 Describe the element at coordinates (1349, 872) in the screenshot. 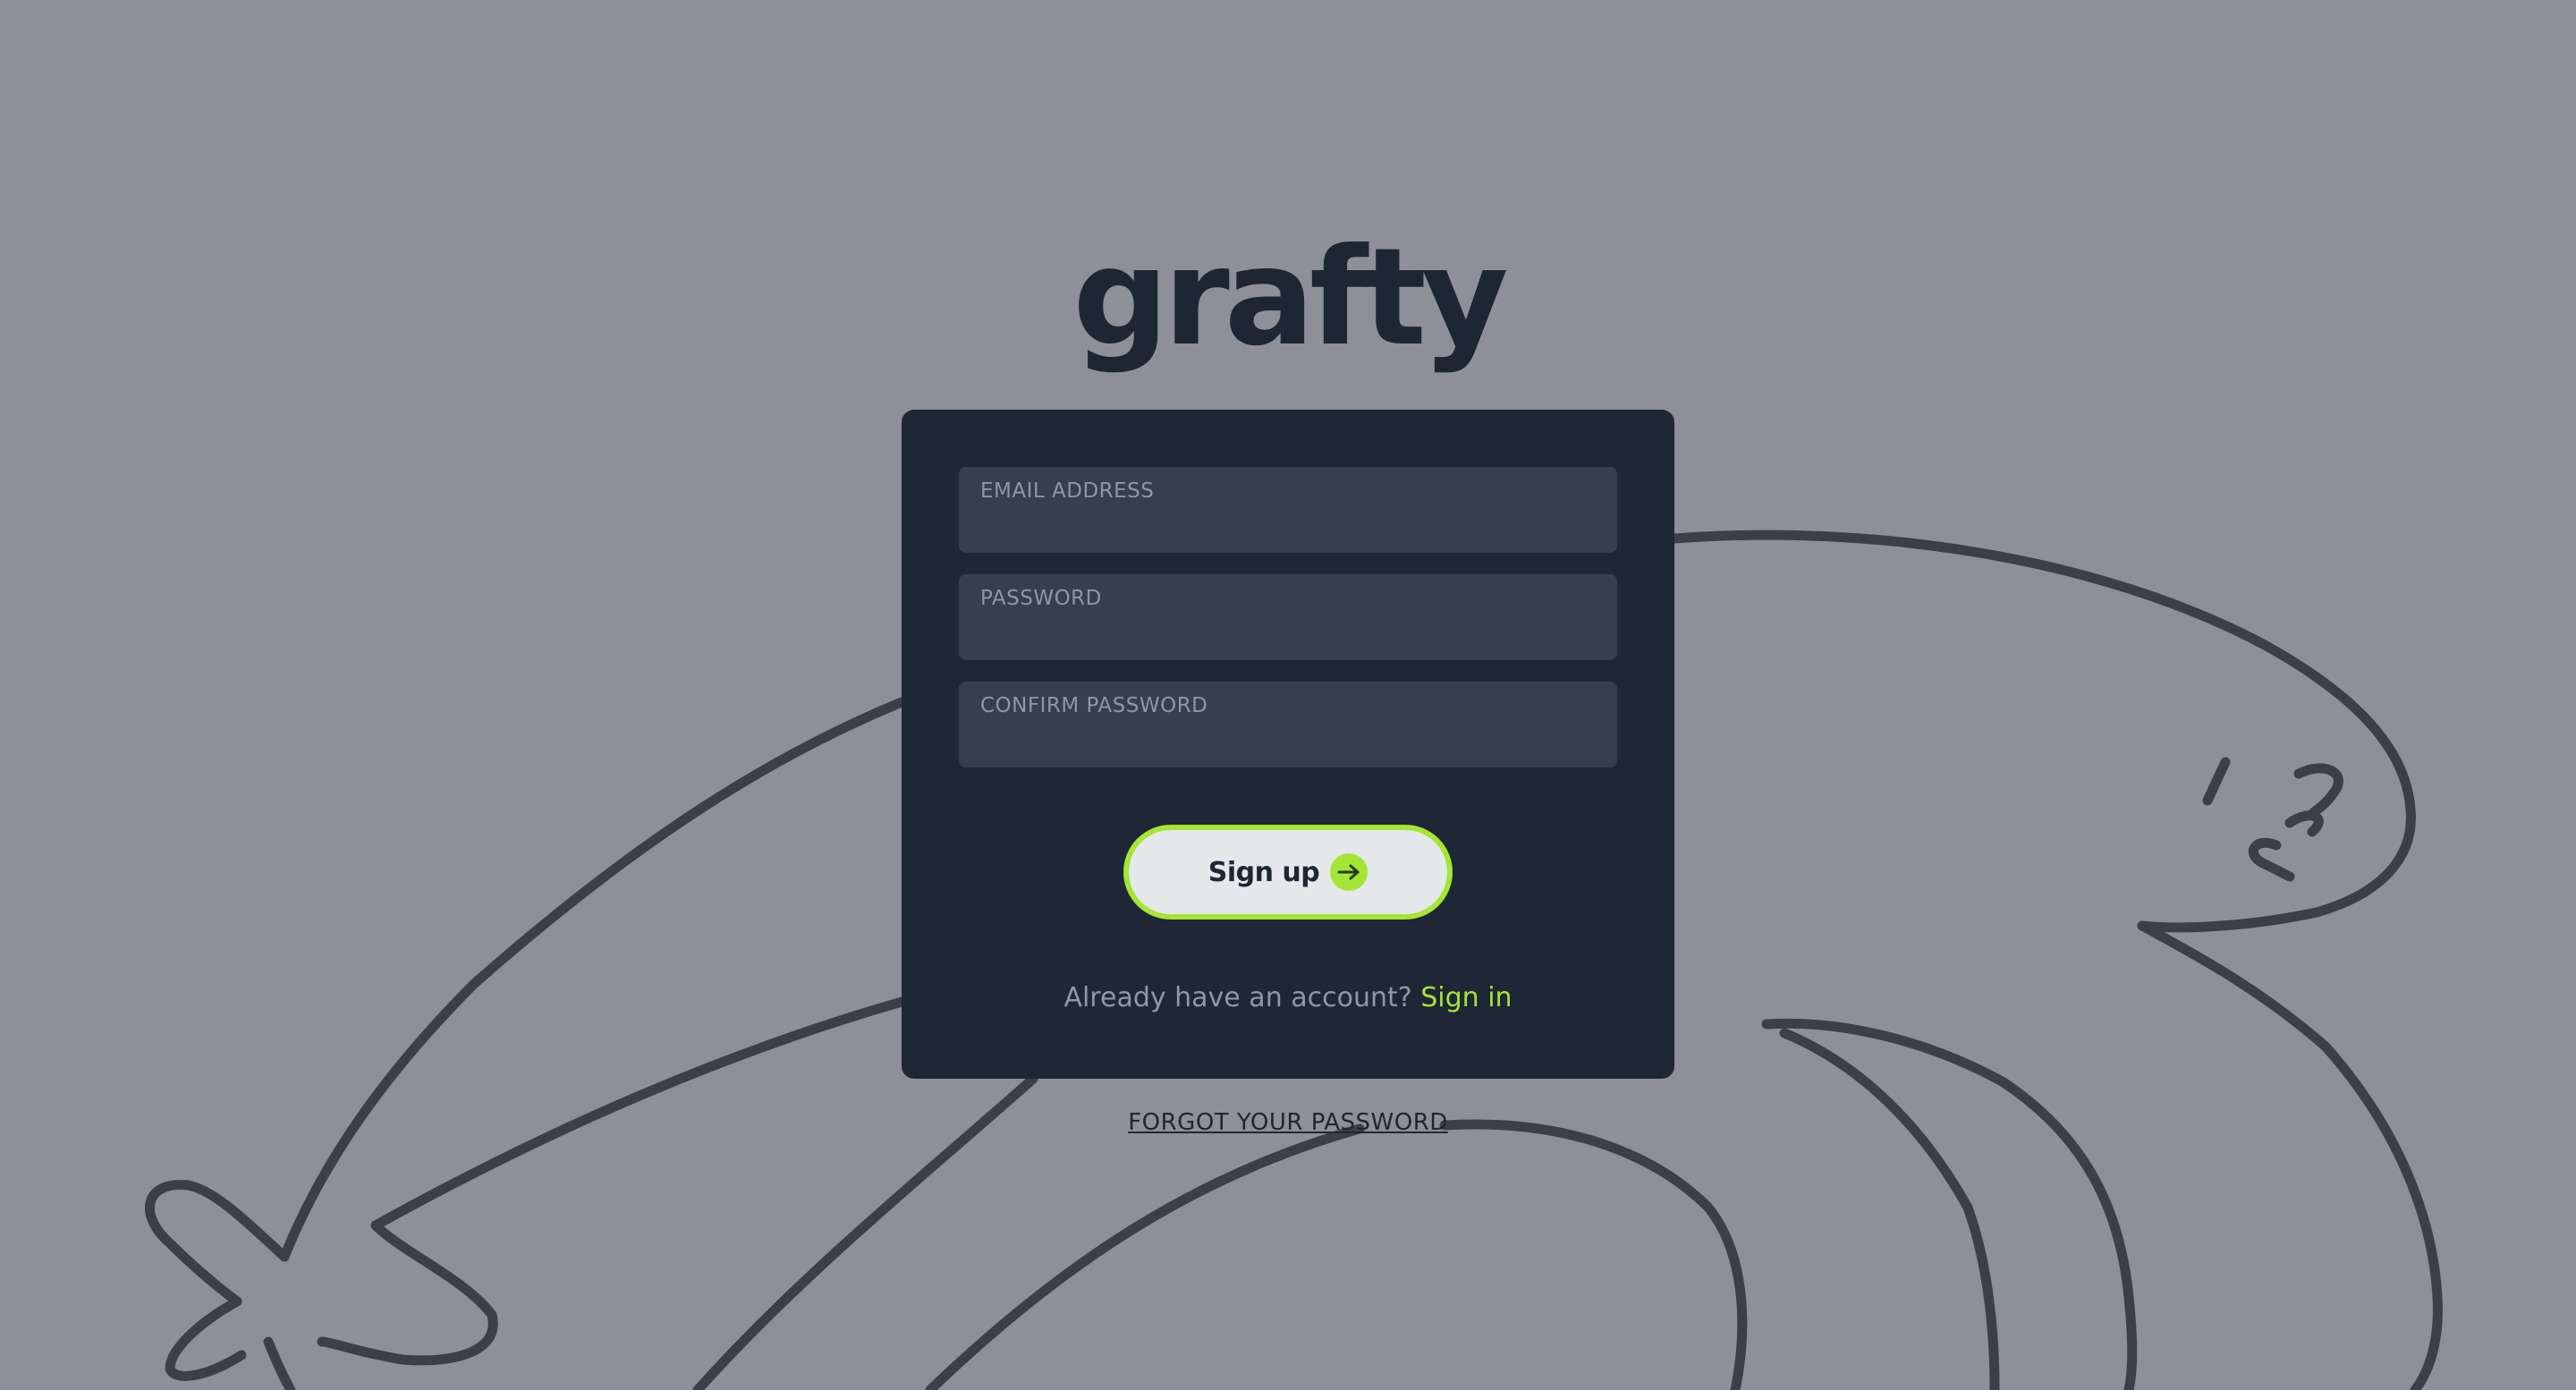

I see `arrow-right-circle-icon` at that location.